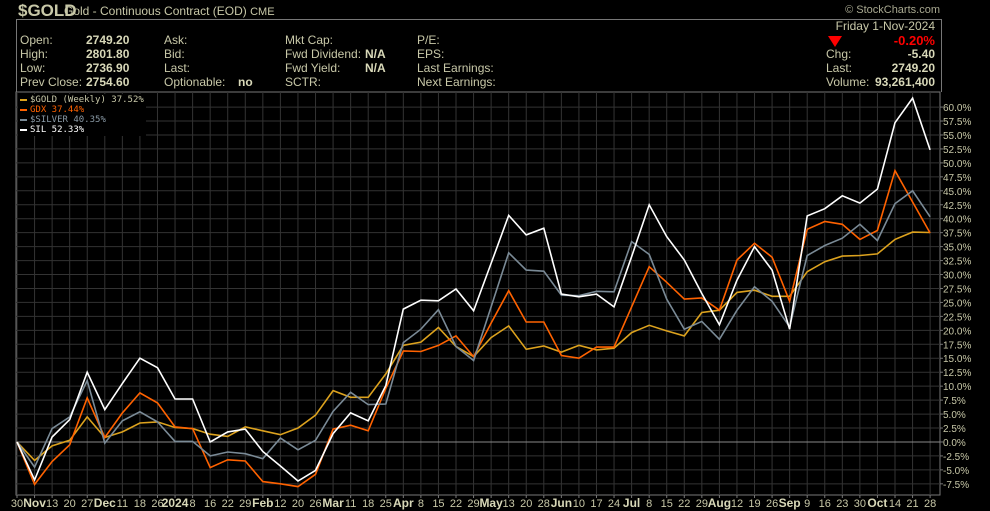 Image resolution: width=990 pixels, height=511 pixels. What do you see at coordinates (954, 401) in the screenshot?
I see `y-tick-label: 7.5%` at bounding box center [954, 401].